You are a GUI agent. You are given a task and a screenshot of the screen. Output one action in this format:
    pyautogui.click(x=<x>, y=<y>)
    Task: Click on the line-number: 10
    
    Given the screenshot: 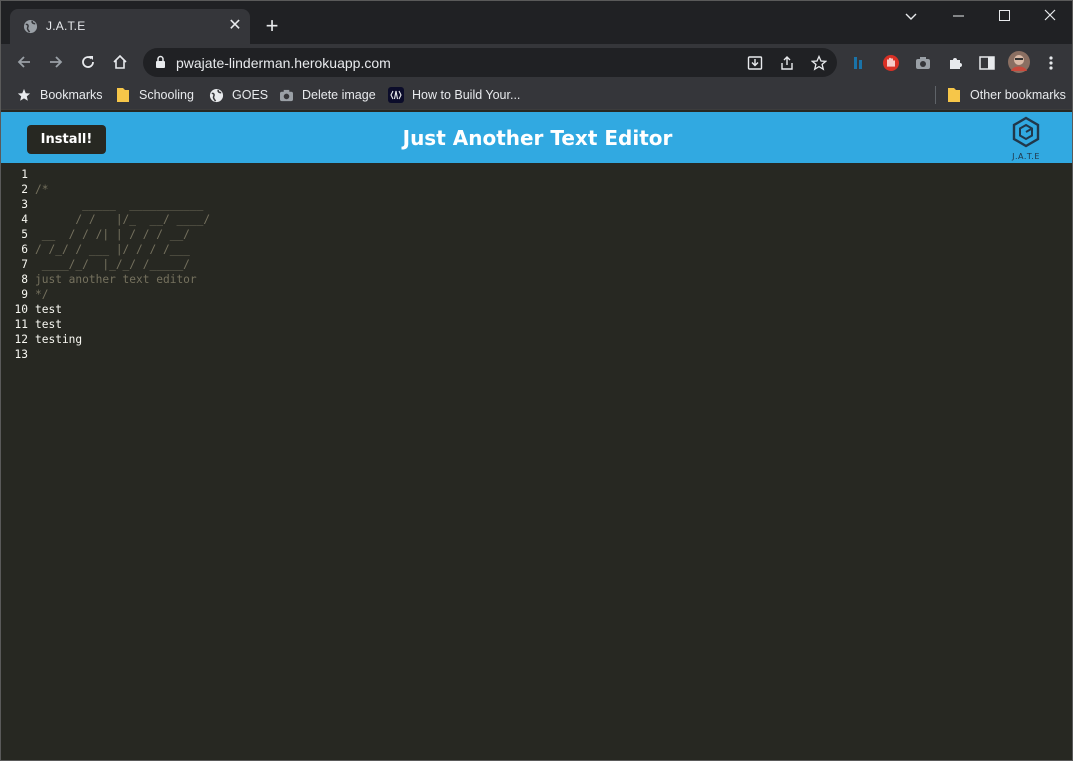 What is the action you would take?
    pyautogui.click(x=21, y=309)
    